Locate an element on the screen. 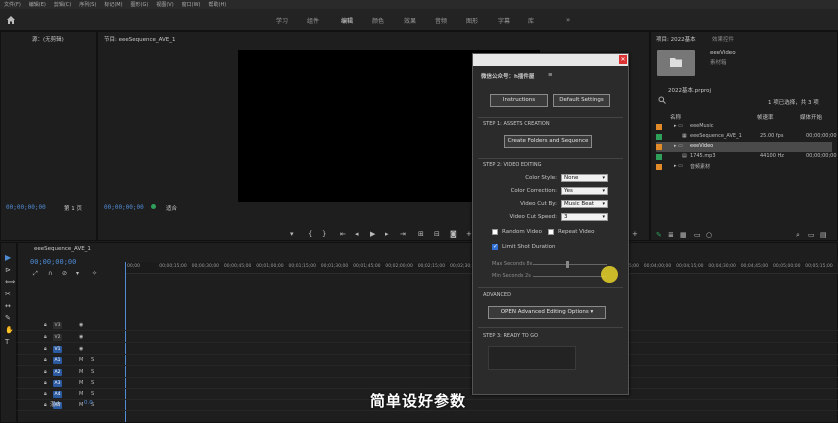  track-select-icon: ⊳ is located at coordinates (8, 270).